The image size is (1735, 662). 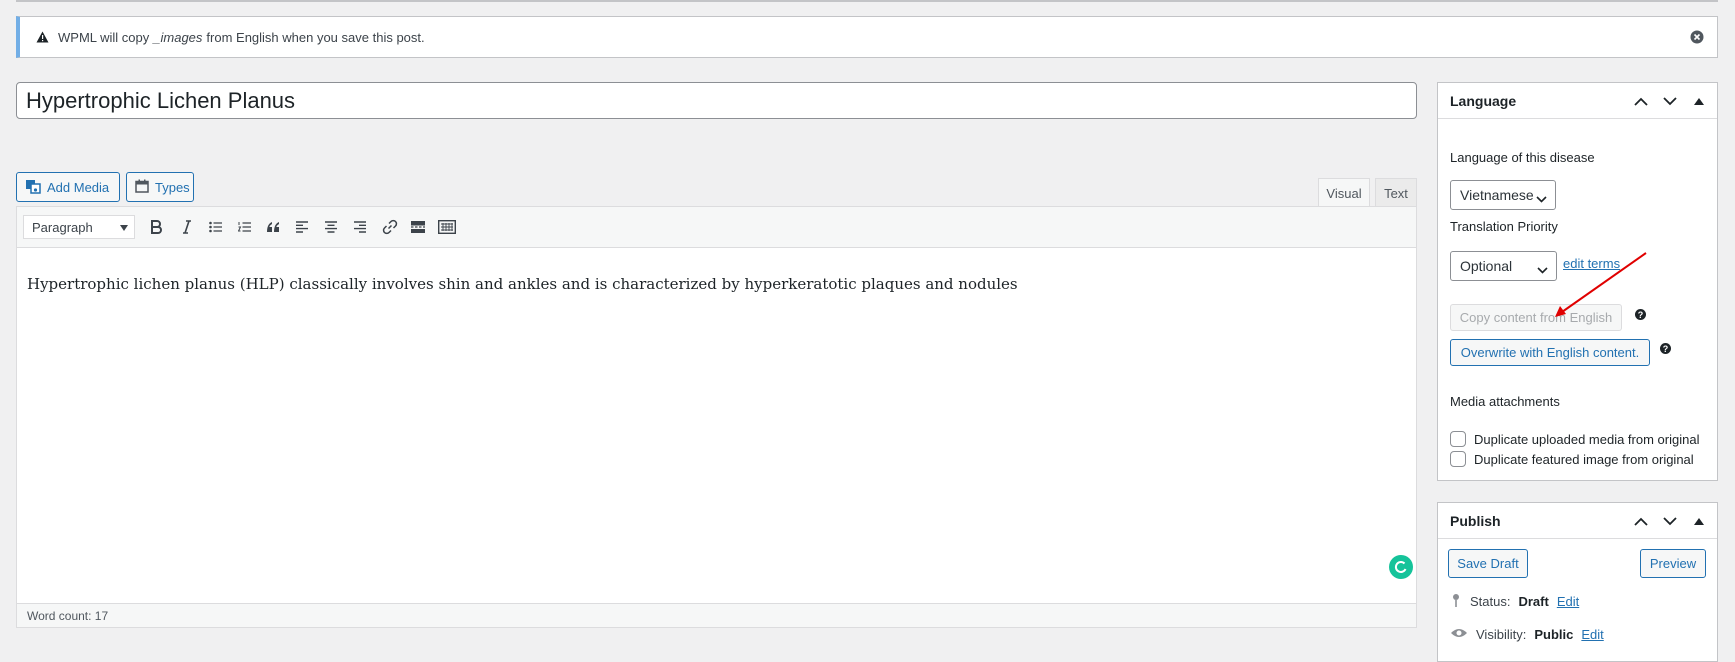 What do you see at coordinates (1459, 634) in the screenshot?
I see `eye-icon` at bounding box center [1459, 634].